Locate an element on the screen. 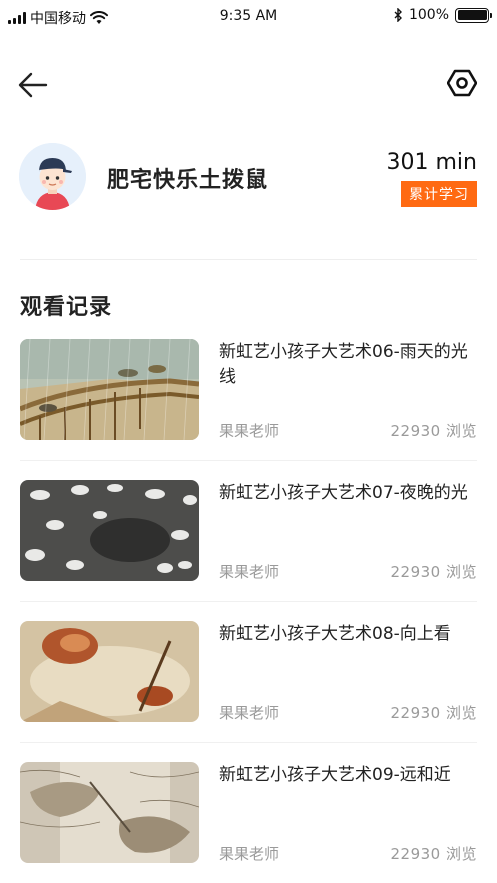 The height and width of the screenshot is (883, 497). bluetooth-icon is located at coordinates (398, 15).